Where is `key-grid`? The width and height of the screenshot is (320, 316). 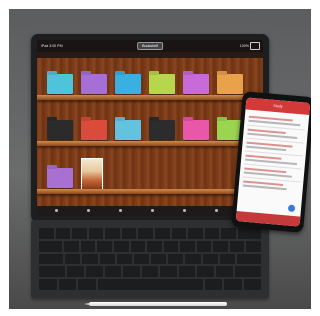
key-grid is located at coordinates (150, 259).